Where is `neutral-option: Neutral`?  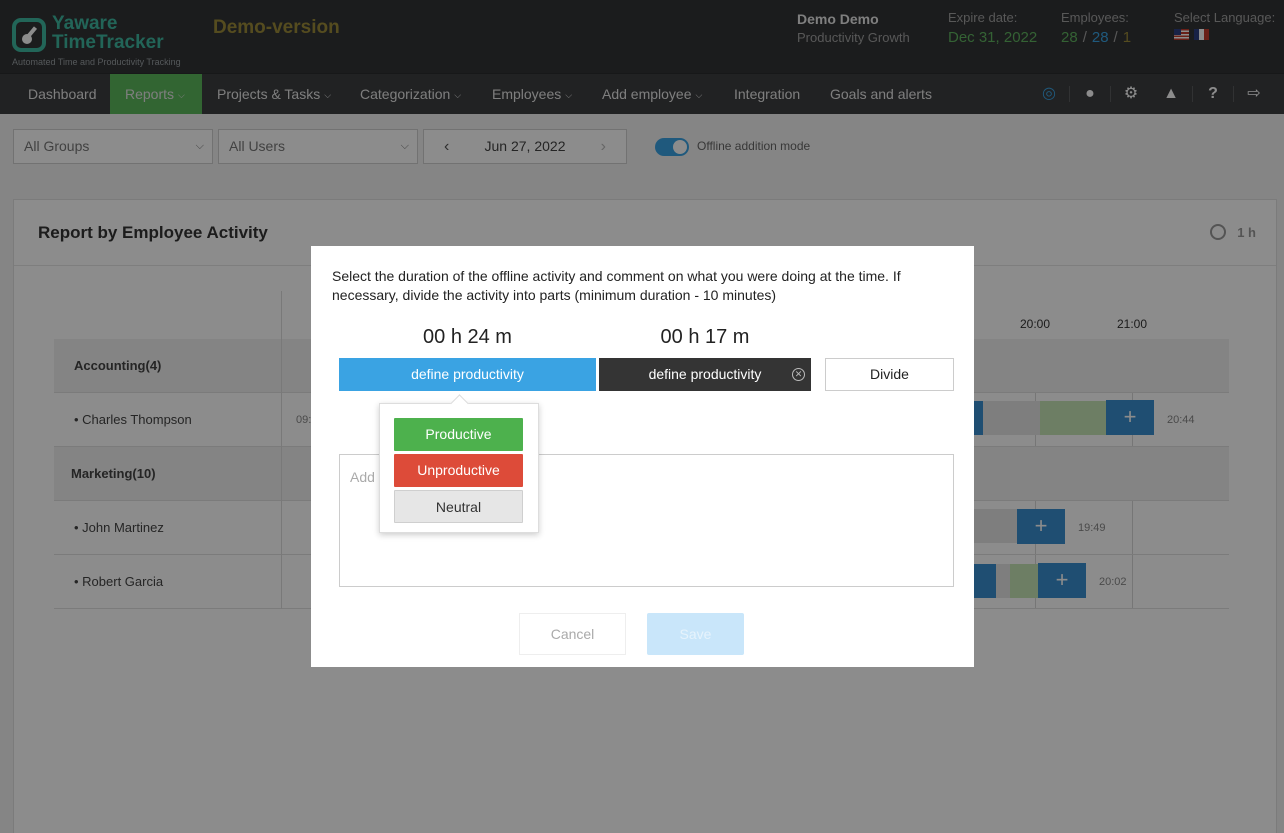
neutral-option: Neutral is located at coordinates (458, 506).